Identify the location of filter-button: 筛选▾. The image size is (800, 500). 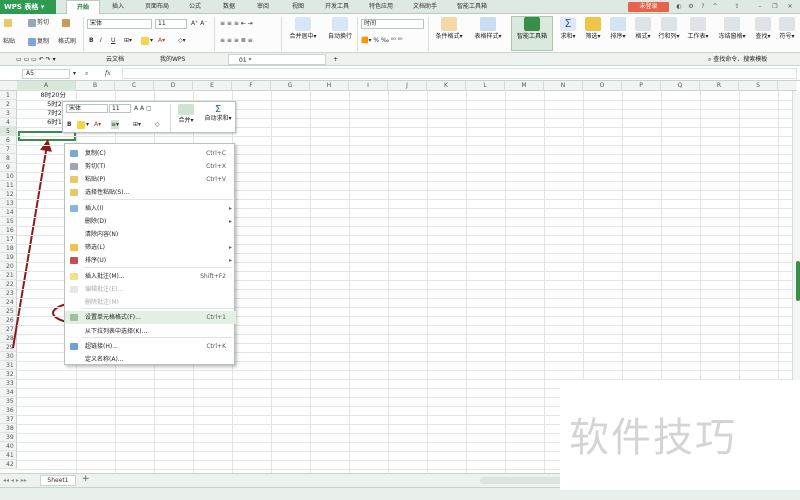
(593, 29).